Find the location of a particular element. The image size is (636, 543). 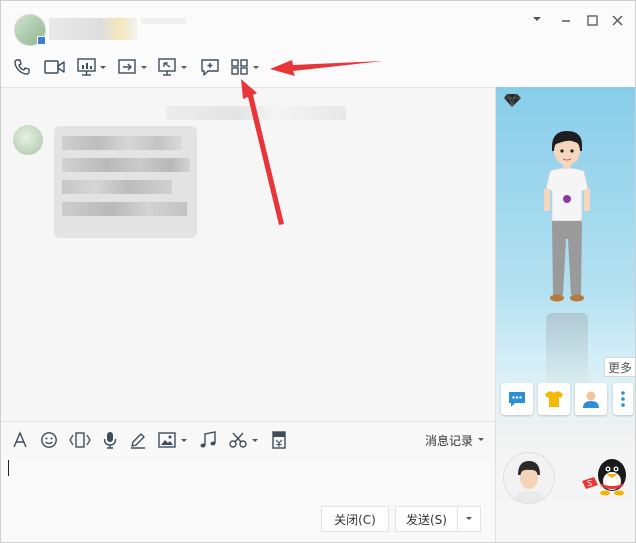

minimize-icon is located at coordinates (566, 20).